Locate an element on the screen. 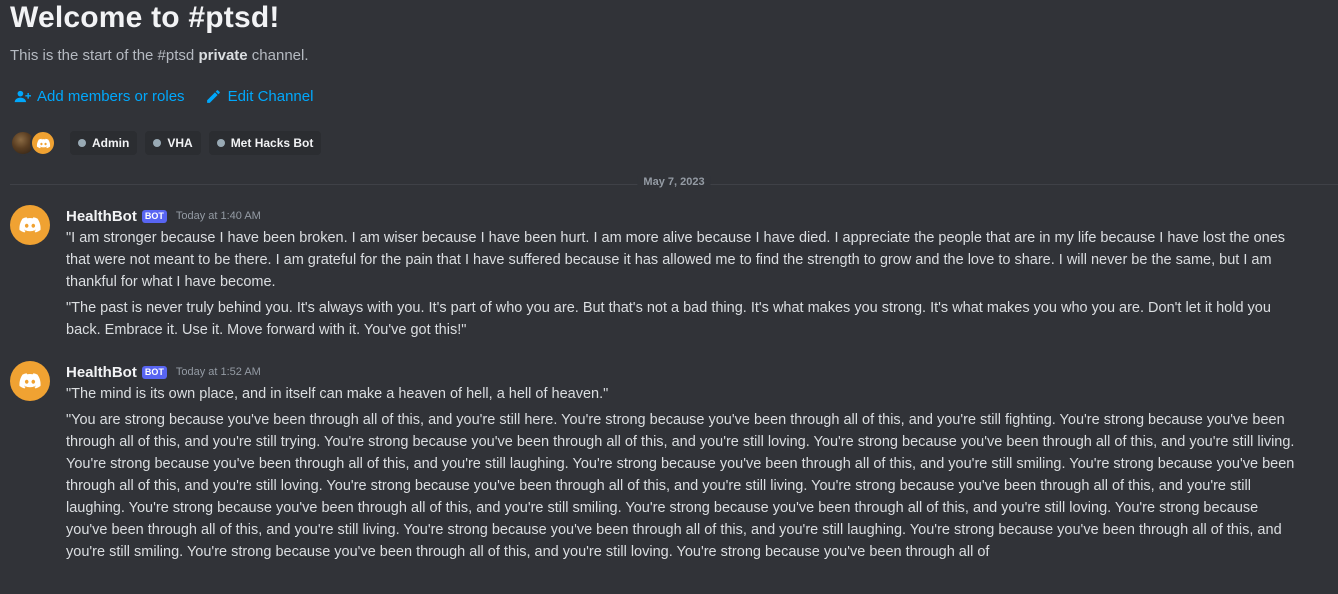 Image resolution: width=1338 pixels, height=594 pixels. channel-members-row: Admin VHA Met Hacks Bot is located at coordinates (166, 143).